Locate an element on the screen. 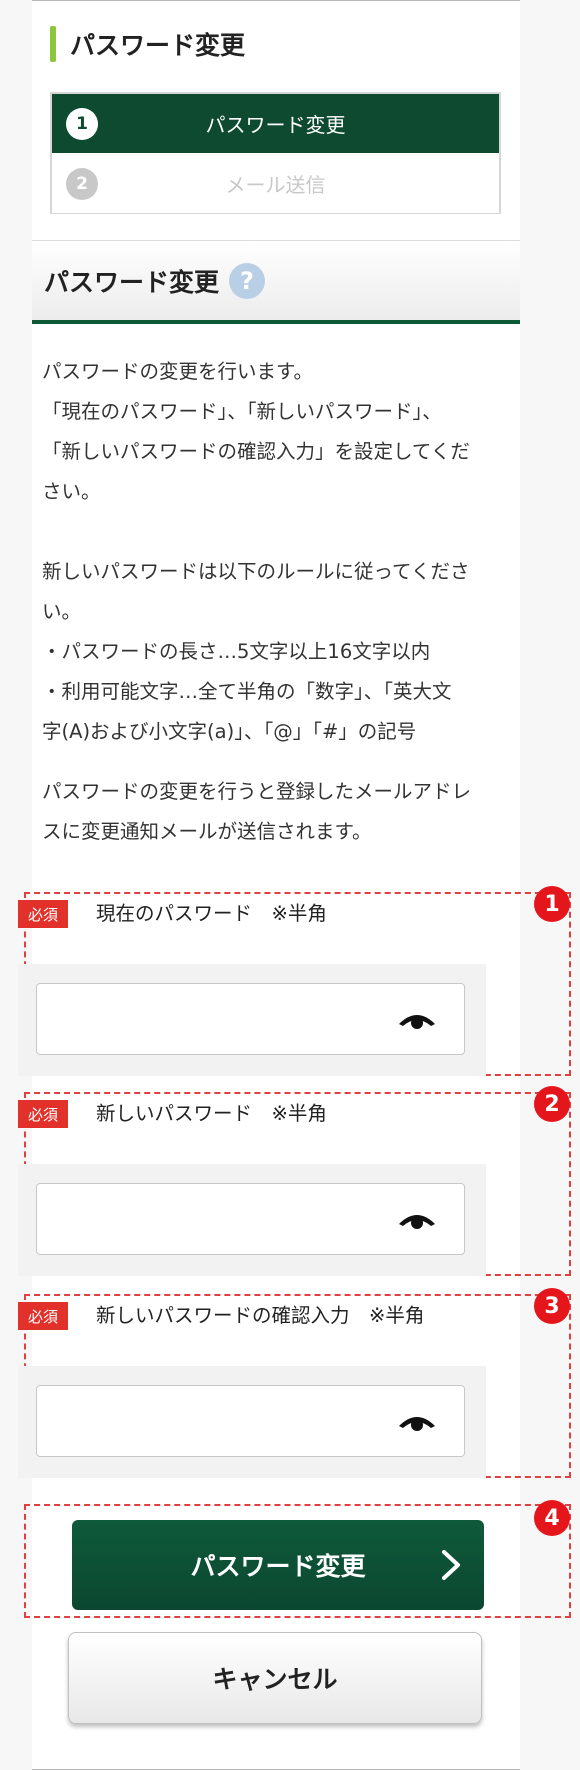 The image size is (580, 1770). new-password-input is located at coordinates (250, 1219).